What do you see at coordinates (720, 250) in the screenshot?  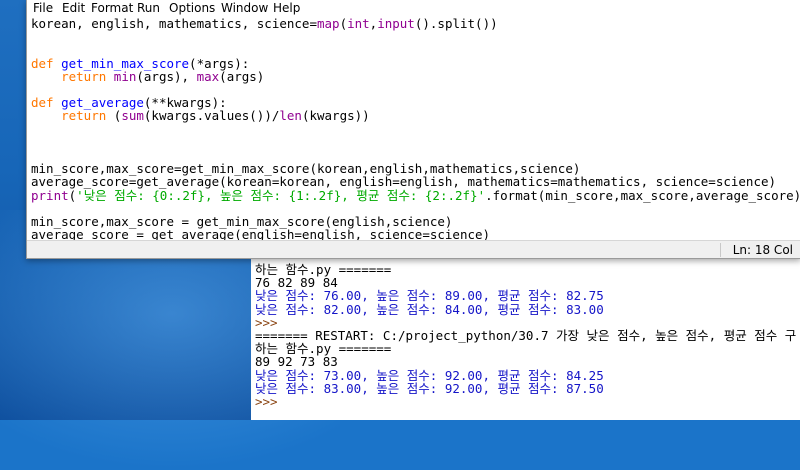 I see `status-separator` at bounding box center [720, 250].